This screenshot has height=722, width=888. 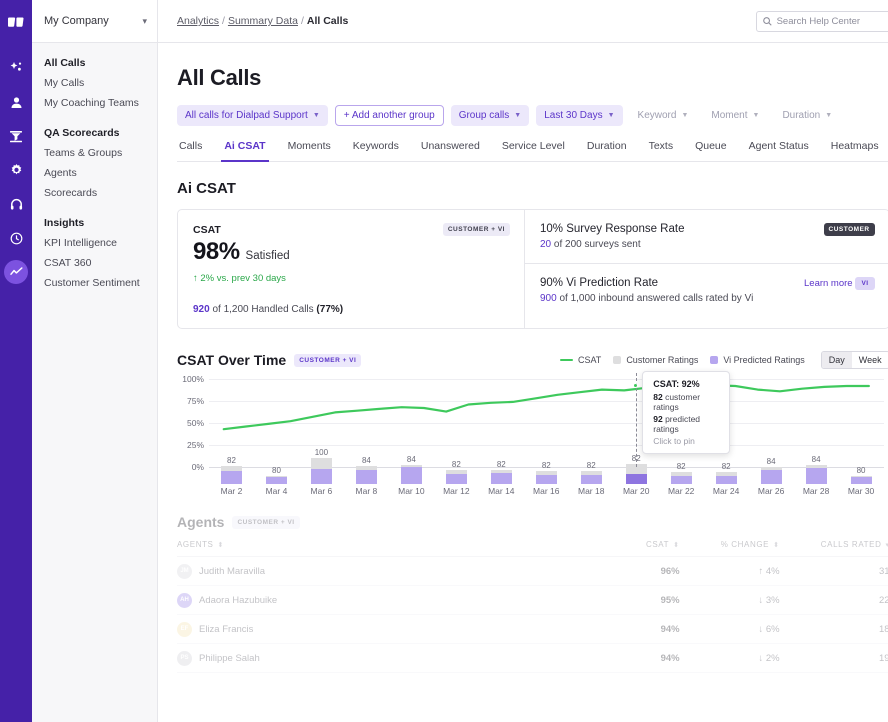 I want to click on filter-moment: Moment ▼, so click(x=735, y=115).